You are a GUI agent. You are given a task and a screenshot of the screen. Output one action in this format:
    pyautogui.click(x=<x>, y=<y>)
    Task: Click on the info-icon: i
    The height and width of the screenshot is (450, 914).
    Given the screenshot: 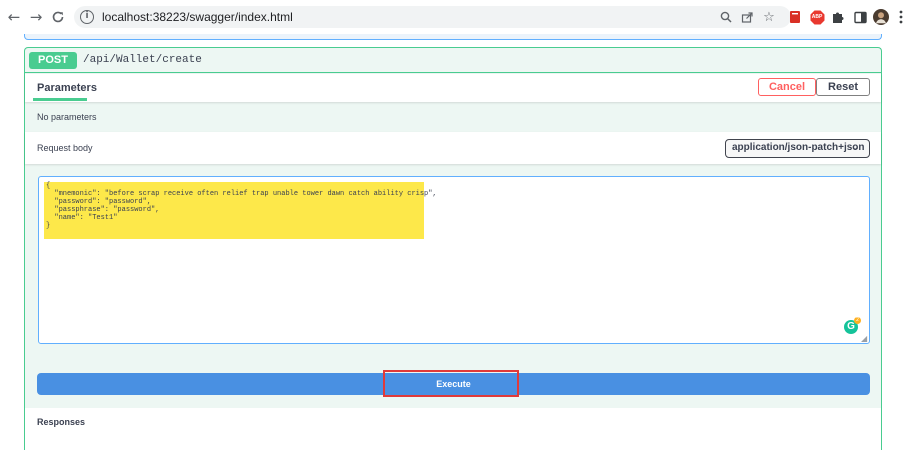 What is the action you would take?
    pyautogui.click(x=87, y=17)
    